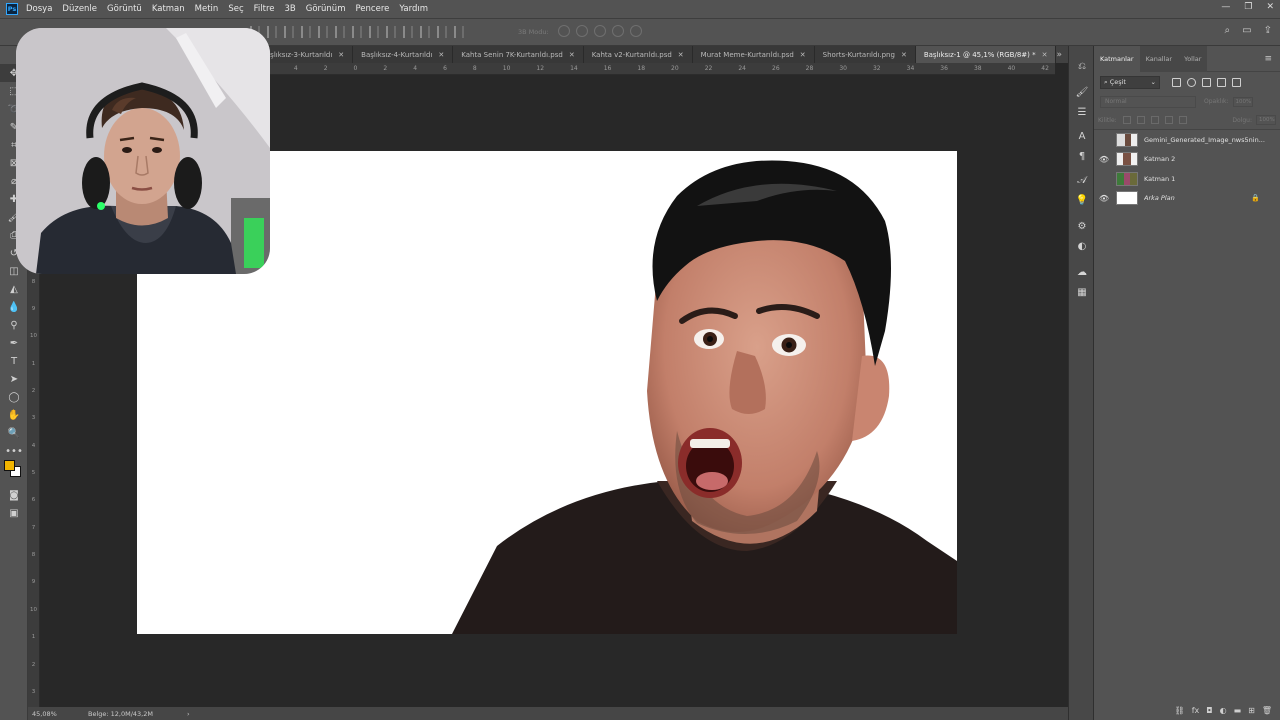  Describe the element at coordinates (14, 379) in the screenshot. I see `path-selection-tool-icon: ➤` at that location.